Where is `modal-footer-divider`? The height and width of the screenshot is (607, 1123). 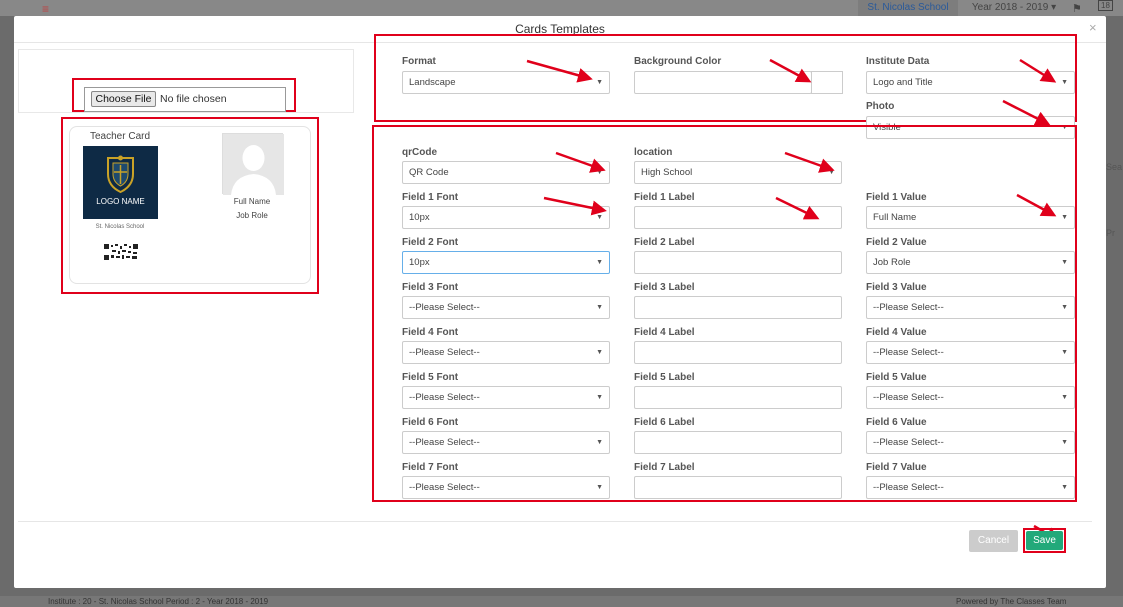 modal-footer-divider is located at coordinates (555, 521).